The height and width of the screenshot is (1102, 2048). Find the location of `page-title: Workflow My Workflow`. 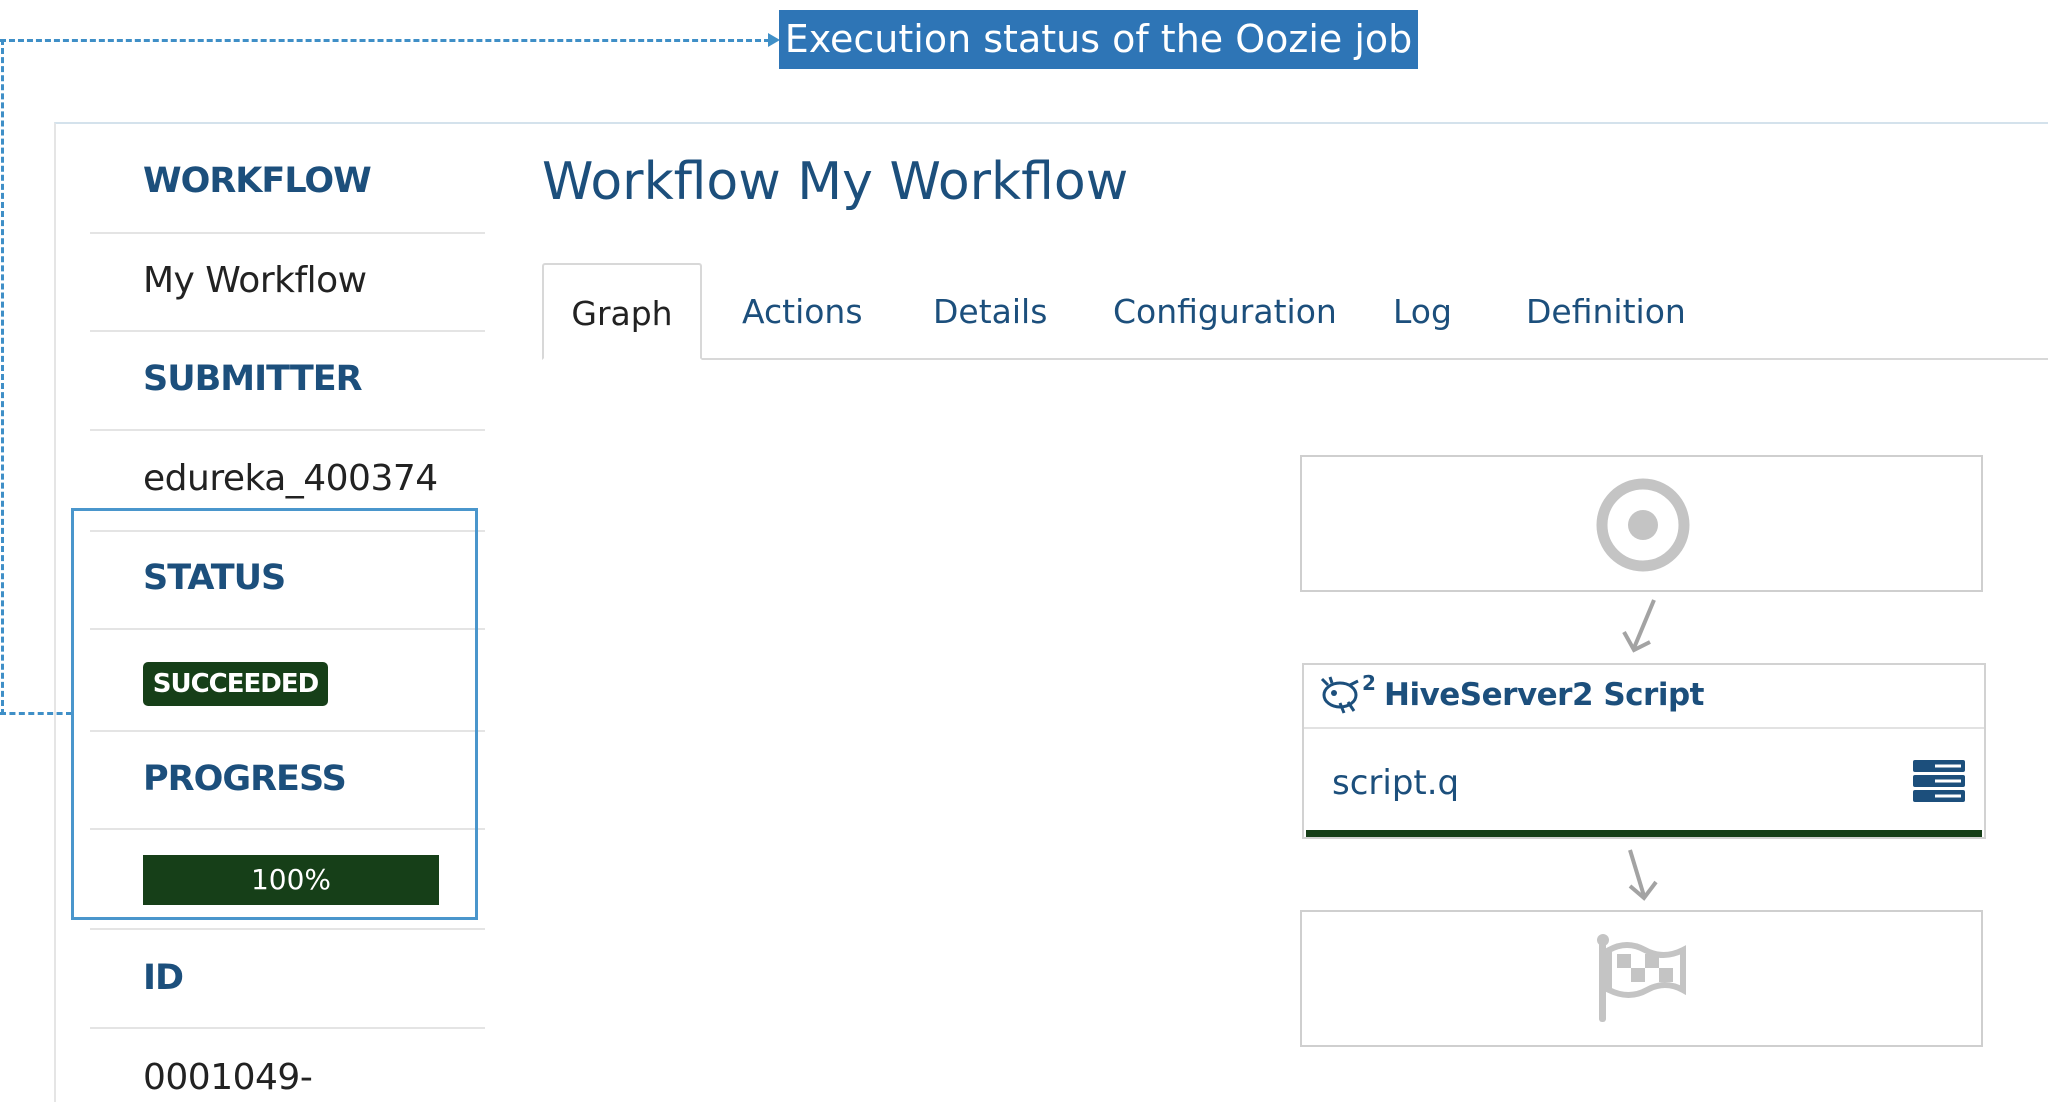

page-title: Workflow My Workflow is located at coordinates (835, 182).